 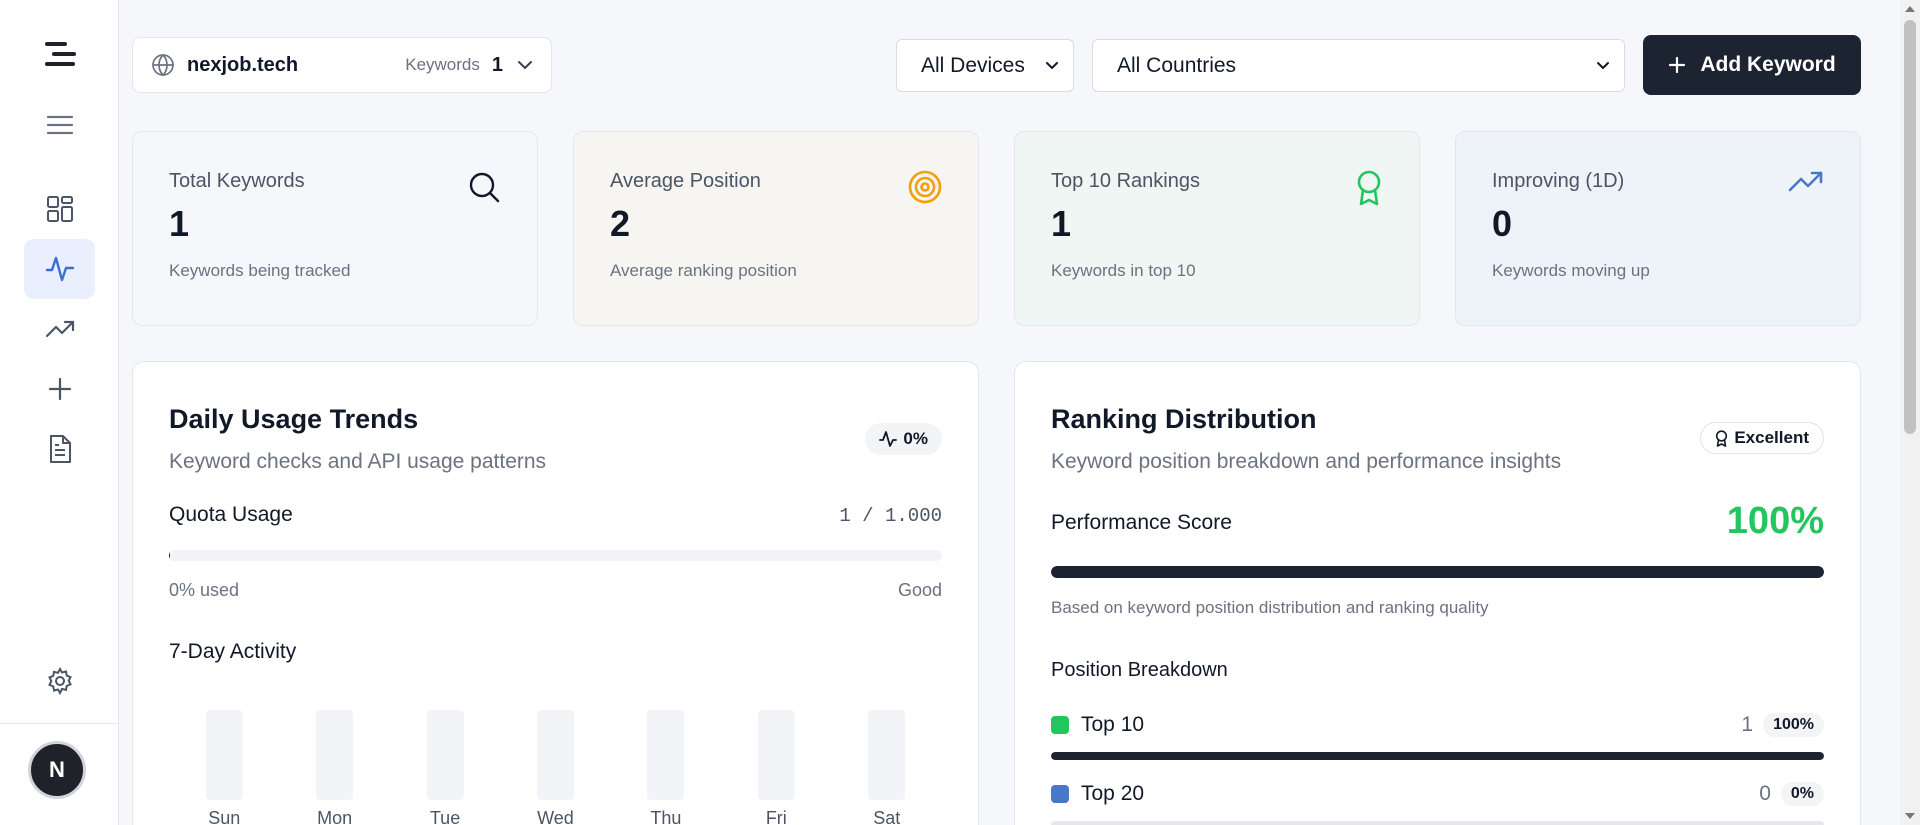 What do you see at coordinates (170, 555) in the screenshot?
I see `quota-progress-fill` at bounding box center [170, 555].